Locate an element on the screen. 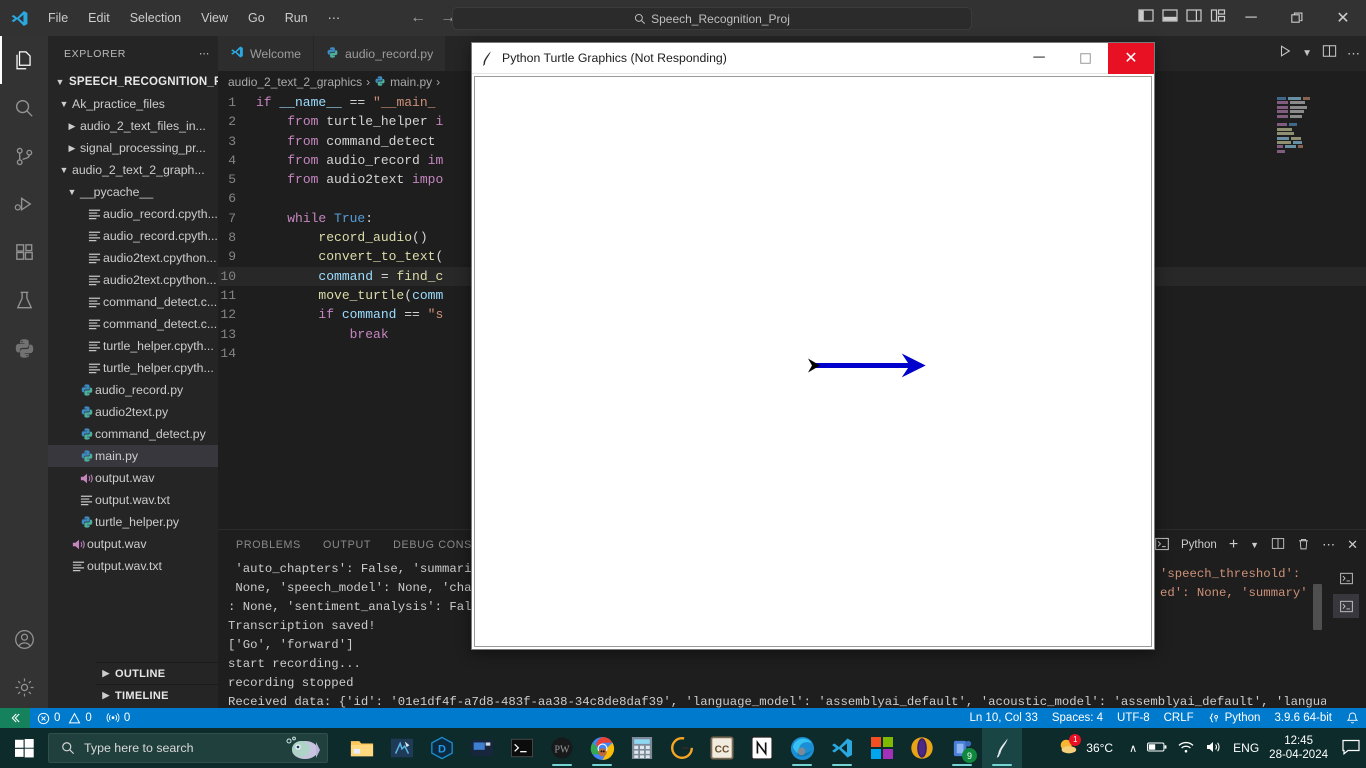  menu-go: Go is located at coordinates (256, 18).